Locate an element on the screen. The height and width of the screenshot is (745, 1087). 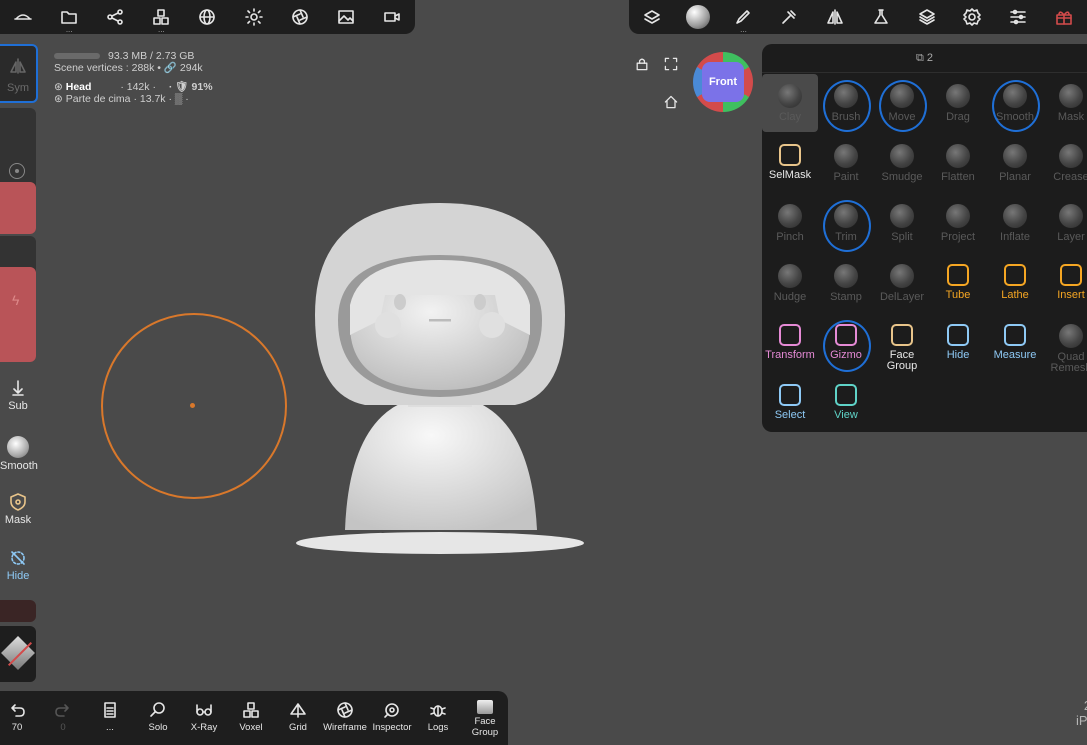
stack-box-icon is located at coordinates (652, 17).